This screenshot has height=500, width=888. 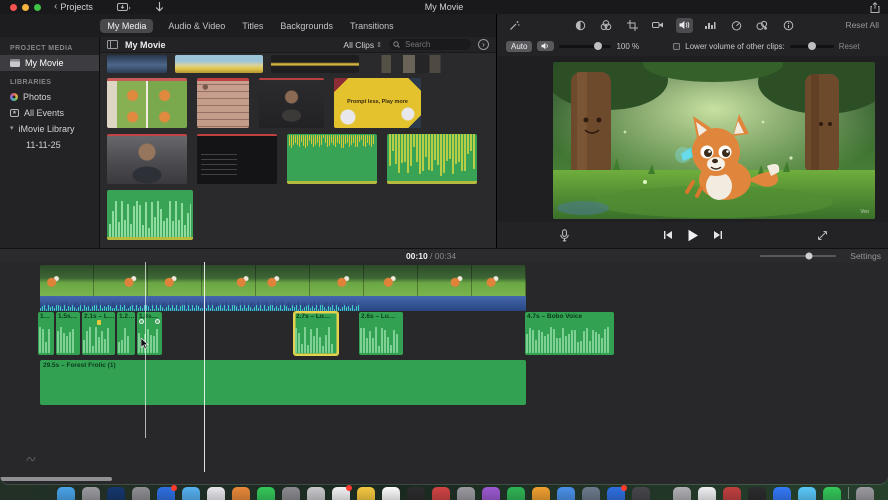 What do you see at coordinates (196, 26) in the screenshot?
I see `tab-audio-video: Audio & Video` at bounding box center [196, 26].